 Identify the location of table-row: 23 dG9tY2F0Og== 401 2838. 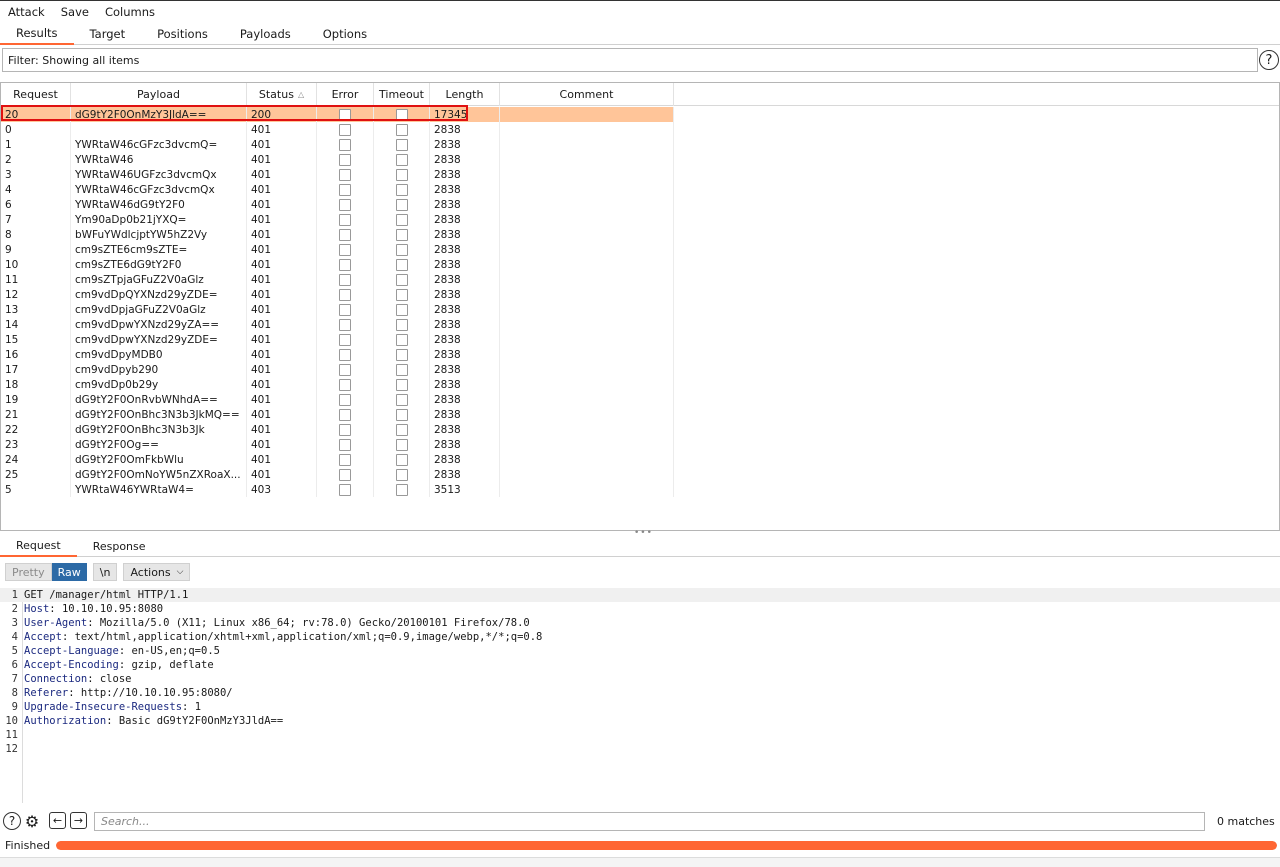
(337, 444).